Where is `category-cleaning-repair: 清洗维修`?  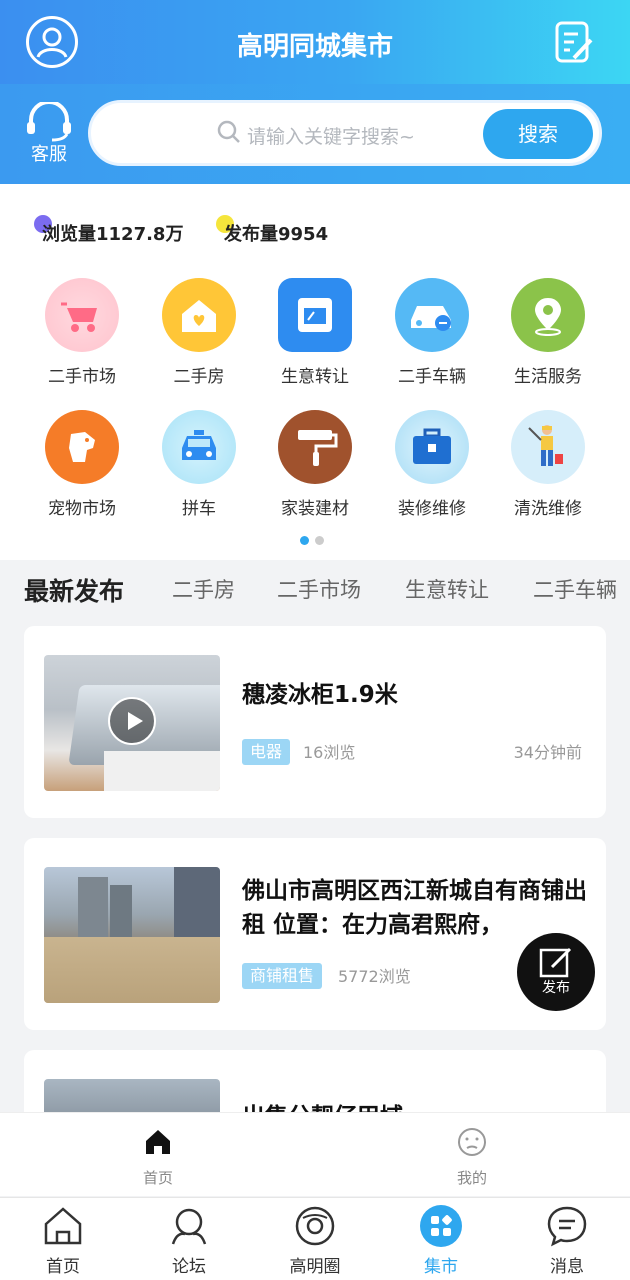
category-cleaning-repair: 清洗维修 is located at coordinates (548, 464).